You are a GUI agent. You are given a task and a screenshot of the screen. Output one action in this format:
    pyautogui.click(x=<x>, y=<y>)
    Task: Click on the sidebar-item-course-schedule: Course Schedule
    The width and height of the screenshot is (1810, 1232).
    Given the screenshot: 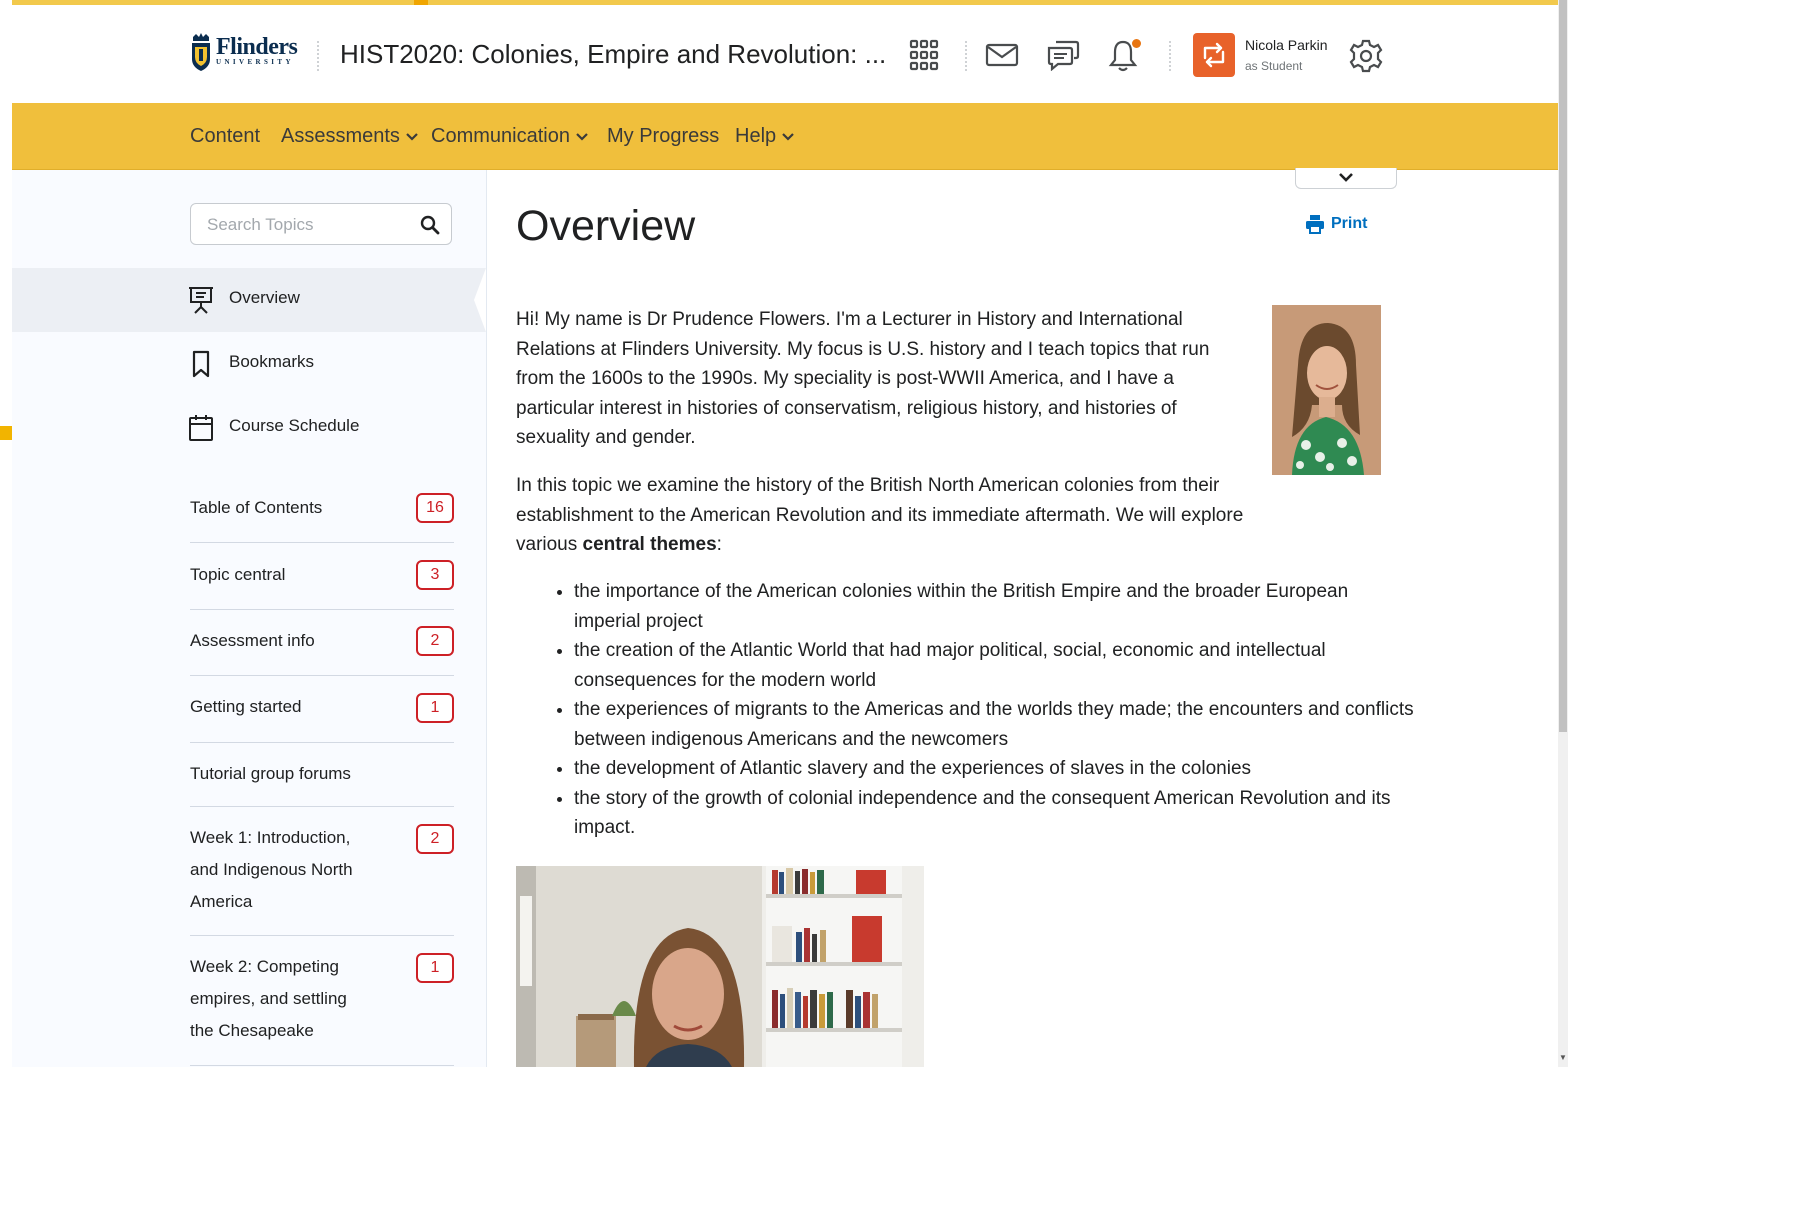 What is the action you would take?
    pyautogui.click(x=249, y=428)
    